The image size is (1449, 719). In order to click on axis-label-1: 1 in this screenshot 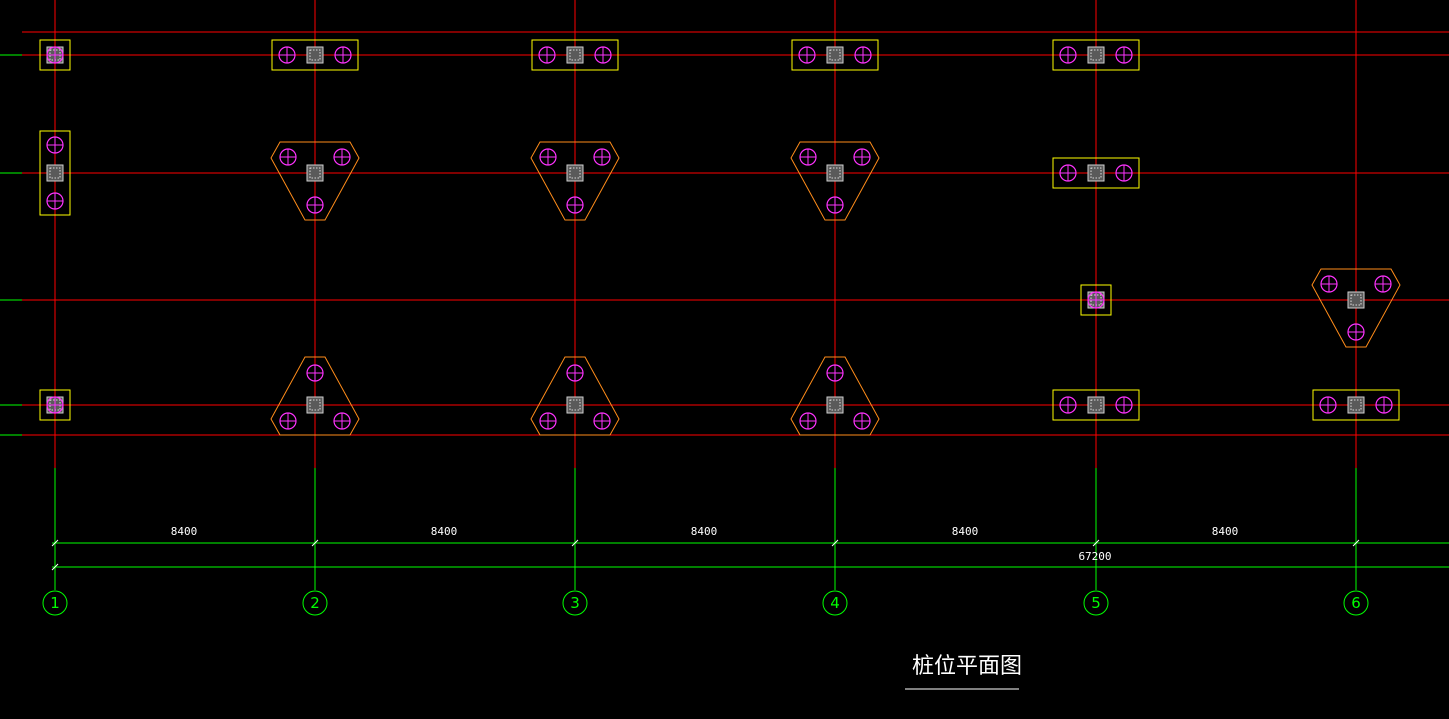, I will do `click(55, 603)`.